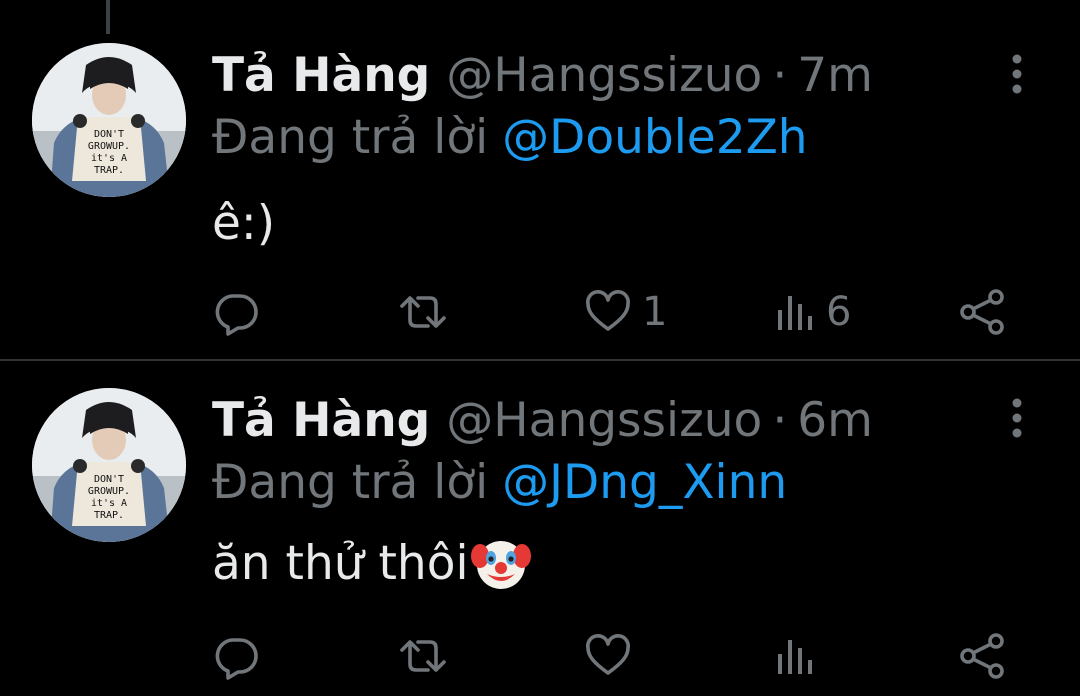 The width and height of the screenshot is (1080, 696). I want to click on replying-to-link: @Double2Zh, so click(654, 137).